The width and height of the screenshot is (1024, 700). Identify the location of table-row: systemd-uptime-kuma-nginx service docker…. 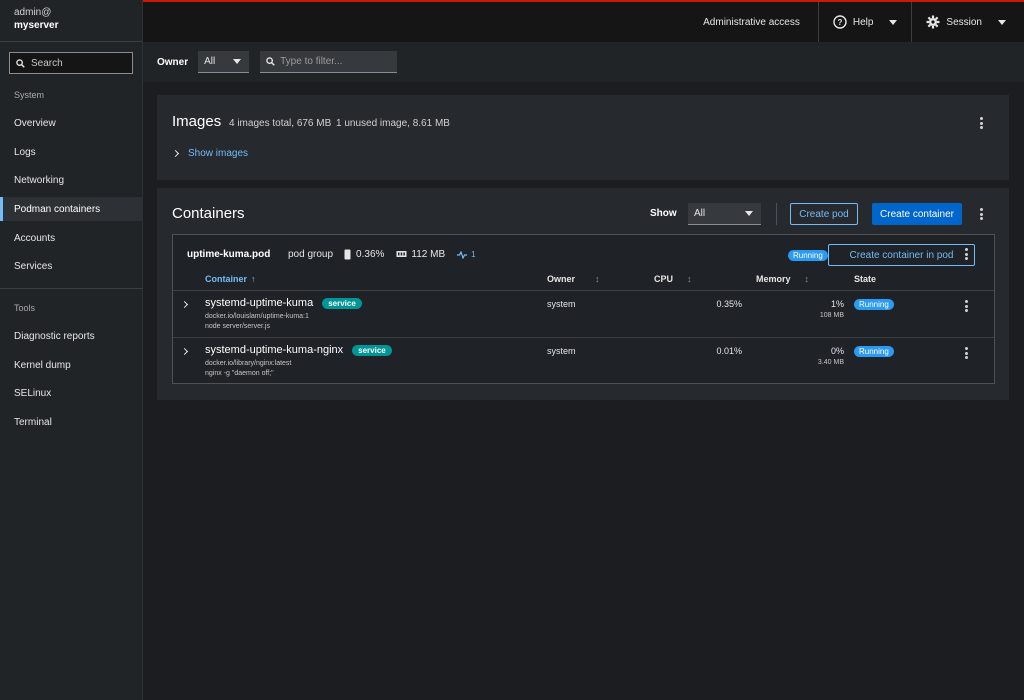
(583, 361).